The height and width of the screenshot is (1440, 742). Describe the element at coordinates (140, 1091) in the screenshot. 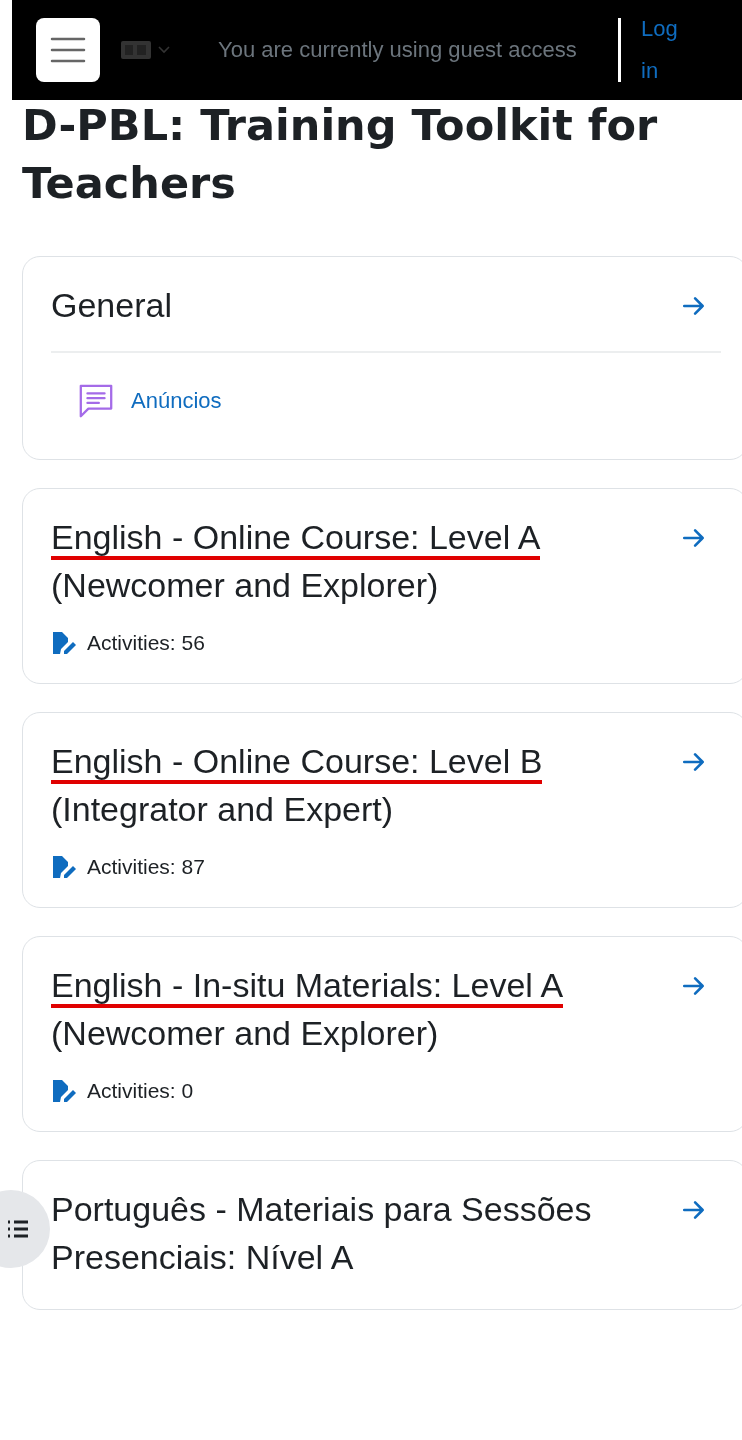

I see `activity-count: Activities: 0` at that location.